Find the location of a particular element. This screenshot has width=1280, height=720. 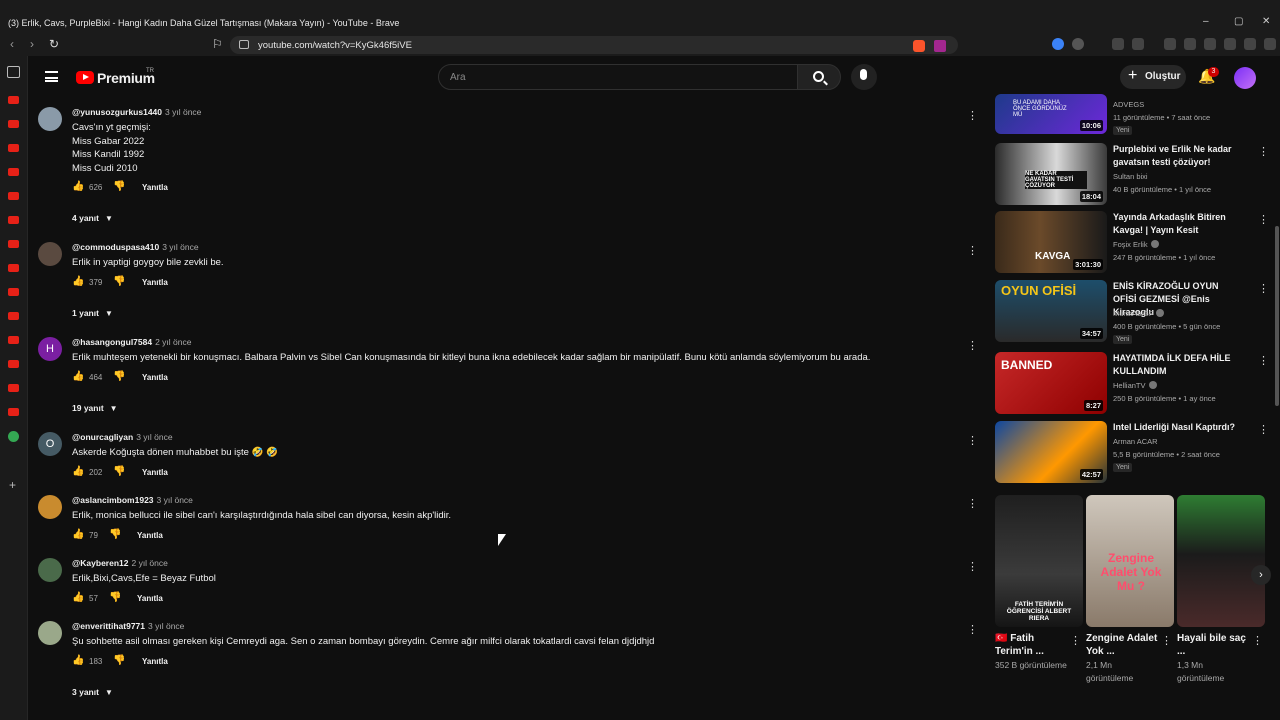

voice-search-button is located at coordinates (864, 77).